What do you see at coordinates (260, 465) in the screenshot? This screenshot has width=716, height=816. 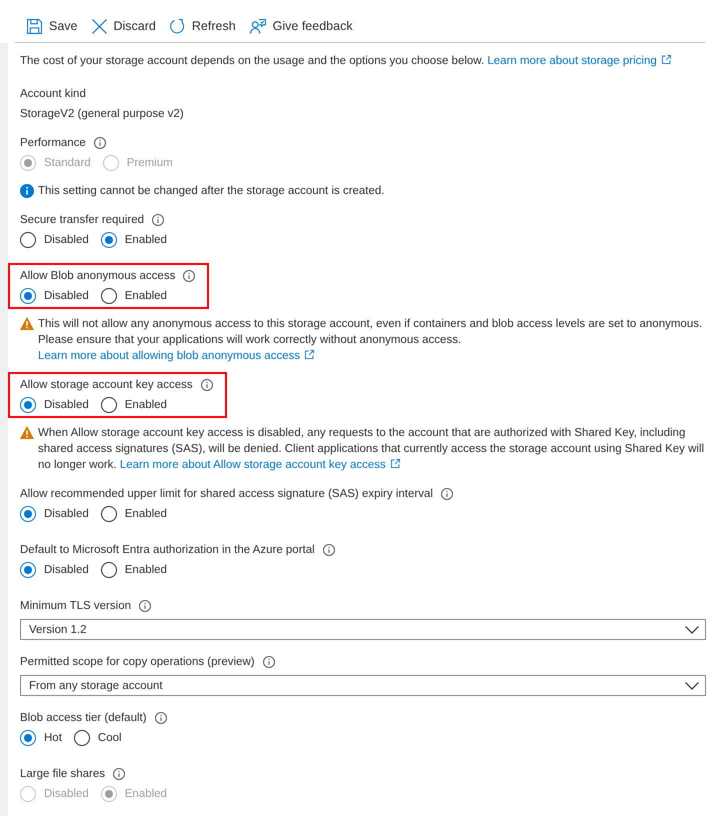 I see `learn-more-link: Learn more about Allow storage account key access` at bounding box center [260, 465].